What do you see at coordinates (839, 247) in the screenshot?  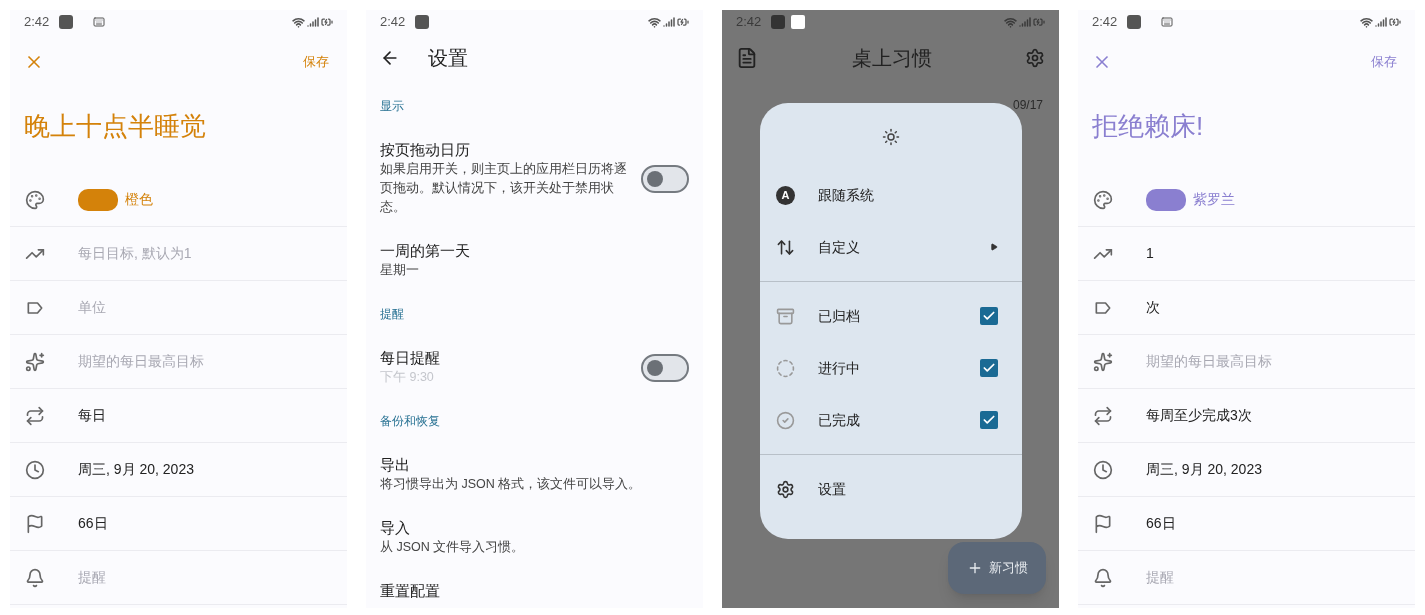 I see `menu-label: 自定义` at bounding box center [839, 247].